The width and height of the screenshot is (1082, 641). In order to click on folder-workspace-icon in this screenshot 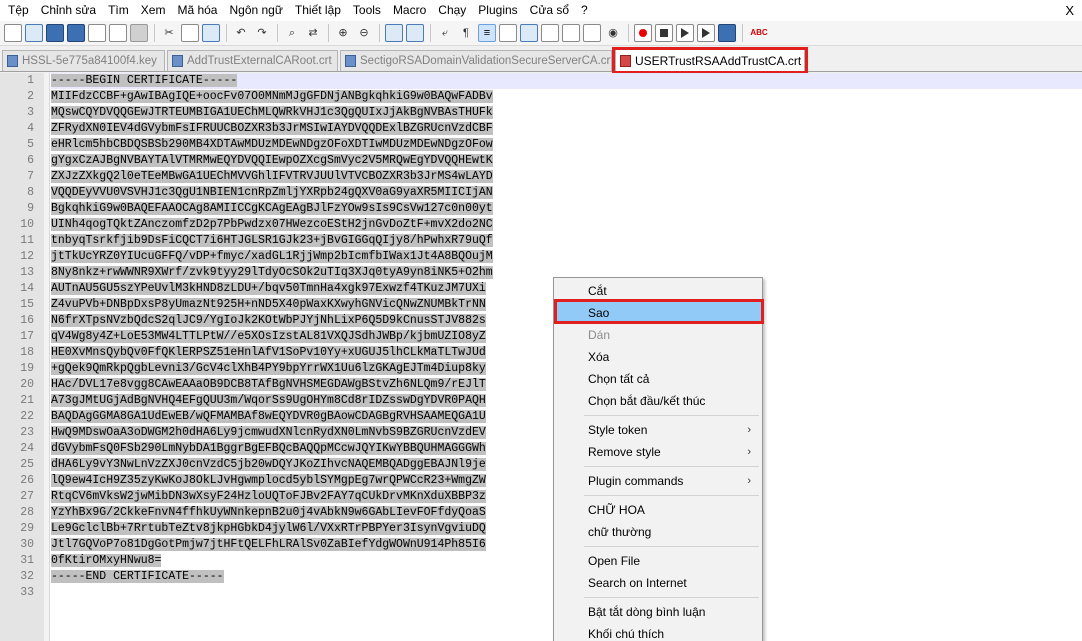, I will do `click(592, 33)`.